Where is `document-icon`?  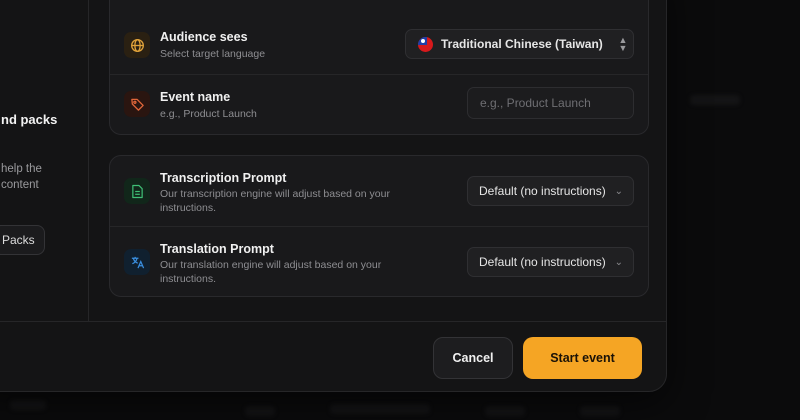
document-icon is located at coordinates (137, 191).